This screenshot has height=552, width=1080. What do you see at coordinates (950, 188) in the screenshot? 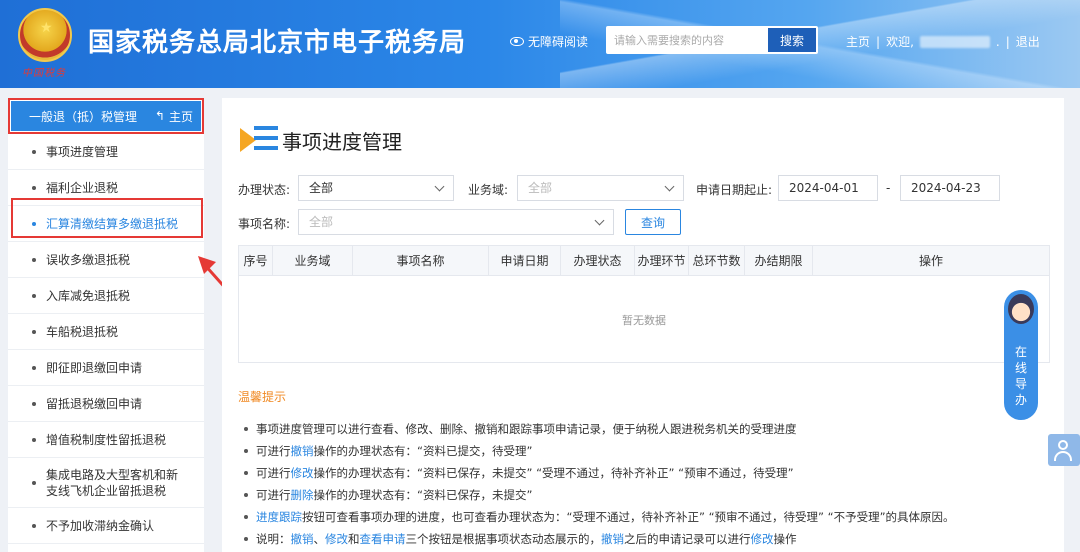
I see `date-end-input: 2024-04-23` at bounding box center [950, 188].